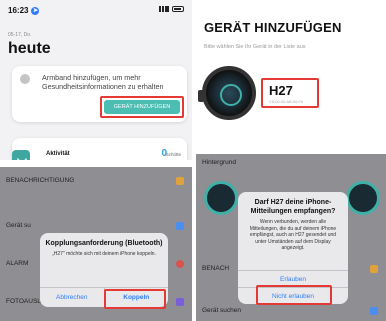 The height and width of the screenshot is (321, 386). What do you see at coordinates (219, 162) in the screenshot?
I see `section-label: Hintergrund` at bounding box center [219, 162].